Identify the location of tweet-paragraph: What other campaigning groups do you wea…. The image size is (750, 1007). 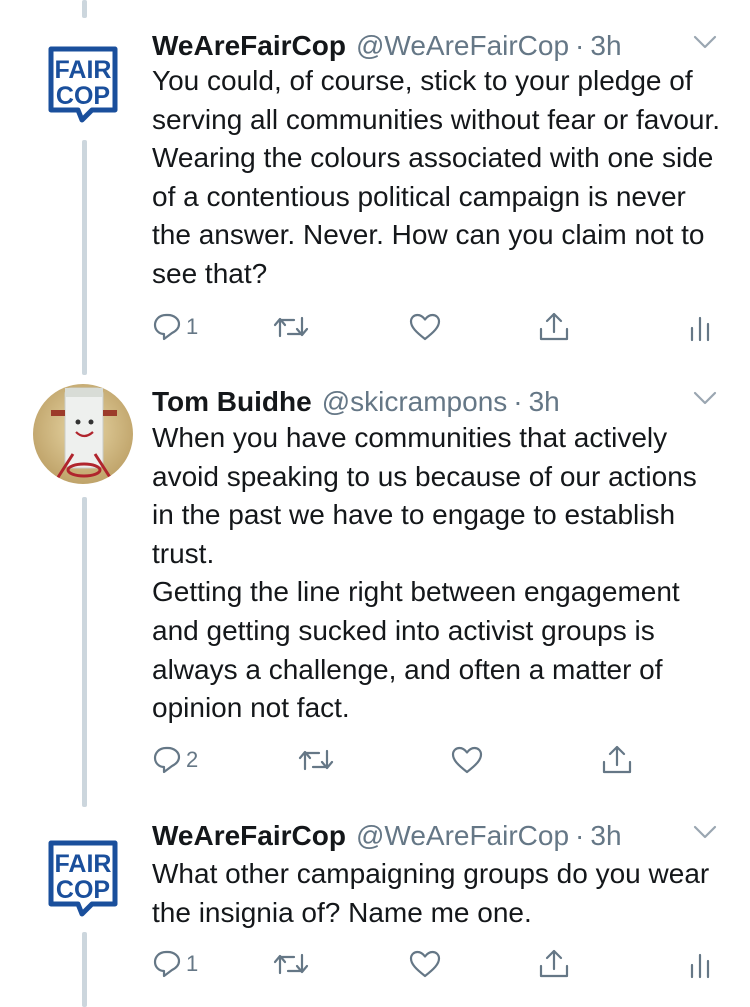
(431, 893).